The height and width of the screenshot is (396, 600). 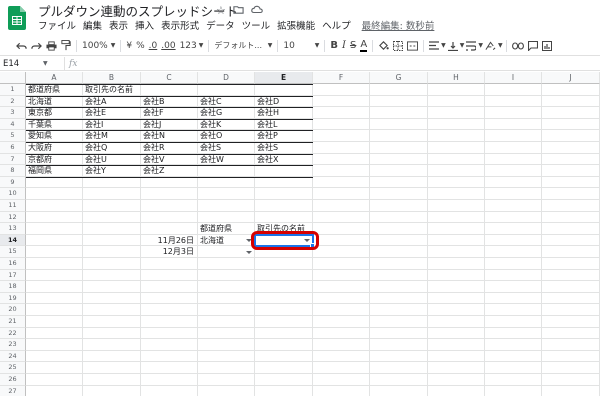 What do you see at coordinates (456, 217) in the screenshot?
I see `cell-h12` at bounding box center [456, 217].